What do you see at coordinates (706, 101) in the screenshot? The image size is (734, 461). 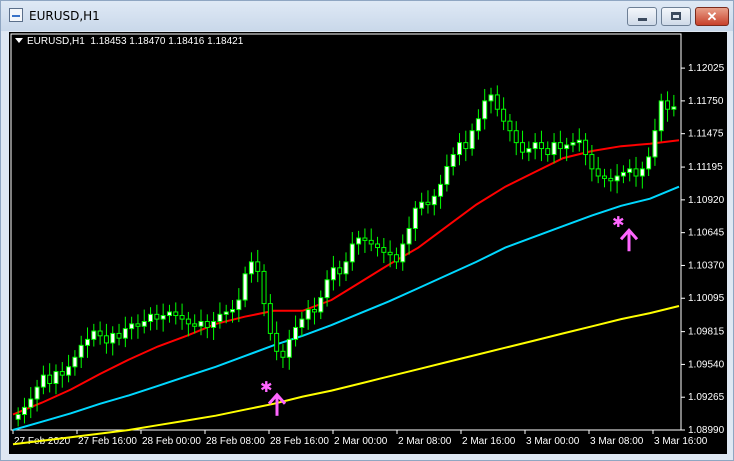 I see `price-tick-label: 1.11750` at bounding box center [706, 101].